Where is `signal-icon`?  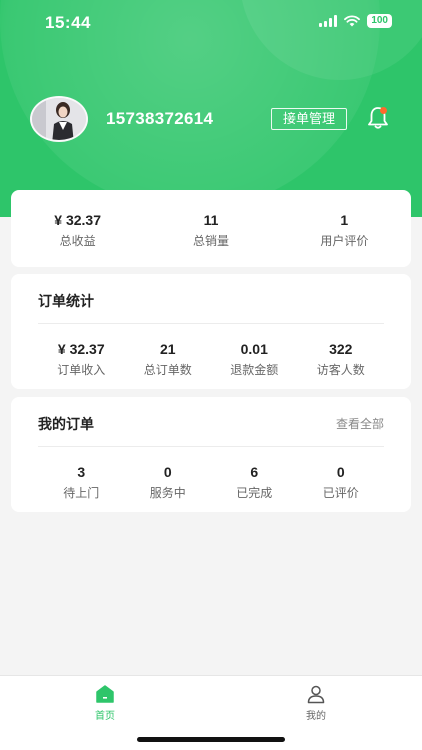
signal-icon is located at coordinates (328, 21).